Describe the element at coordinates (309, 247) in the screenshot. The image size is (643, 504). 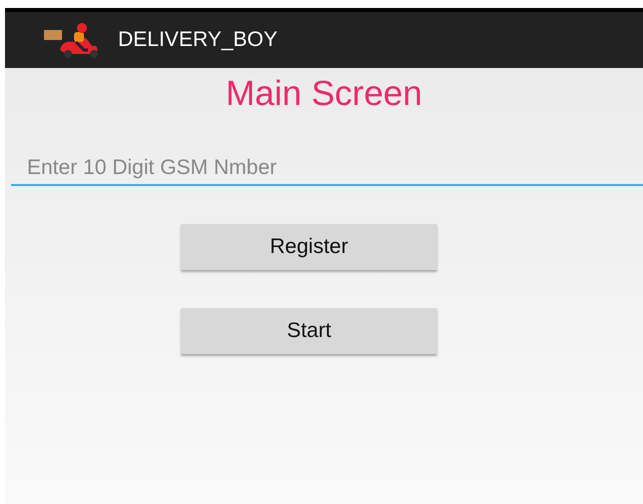
I see `action-button: Register` at that location.